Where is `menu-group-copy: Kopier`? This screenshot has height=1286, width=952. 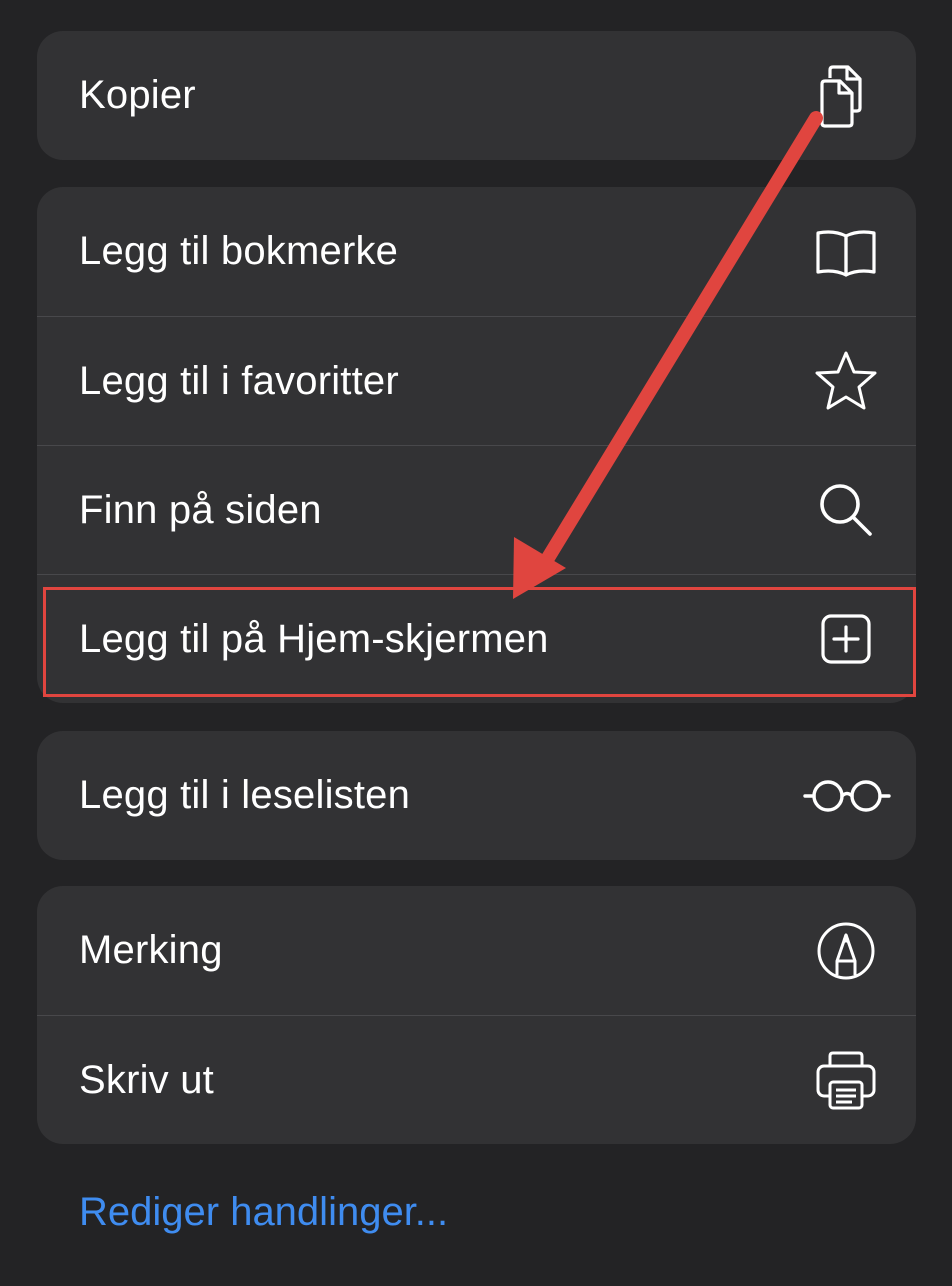 menu-group-copy: Kopier is located at coordinates (476, 95).